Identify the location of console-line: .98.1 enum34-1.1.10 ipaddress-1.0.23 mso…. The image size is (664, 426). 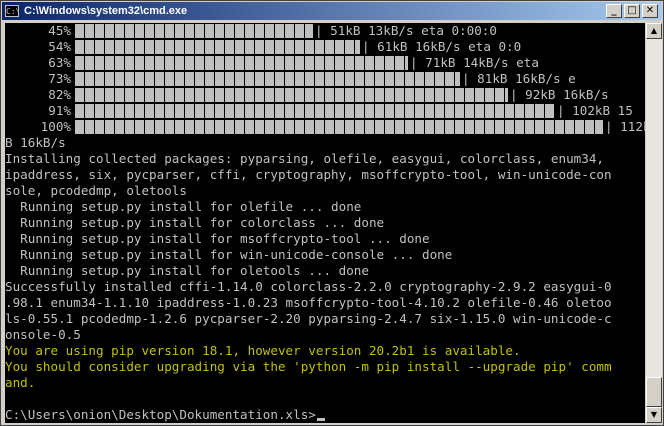
(308, 302).